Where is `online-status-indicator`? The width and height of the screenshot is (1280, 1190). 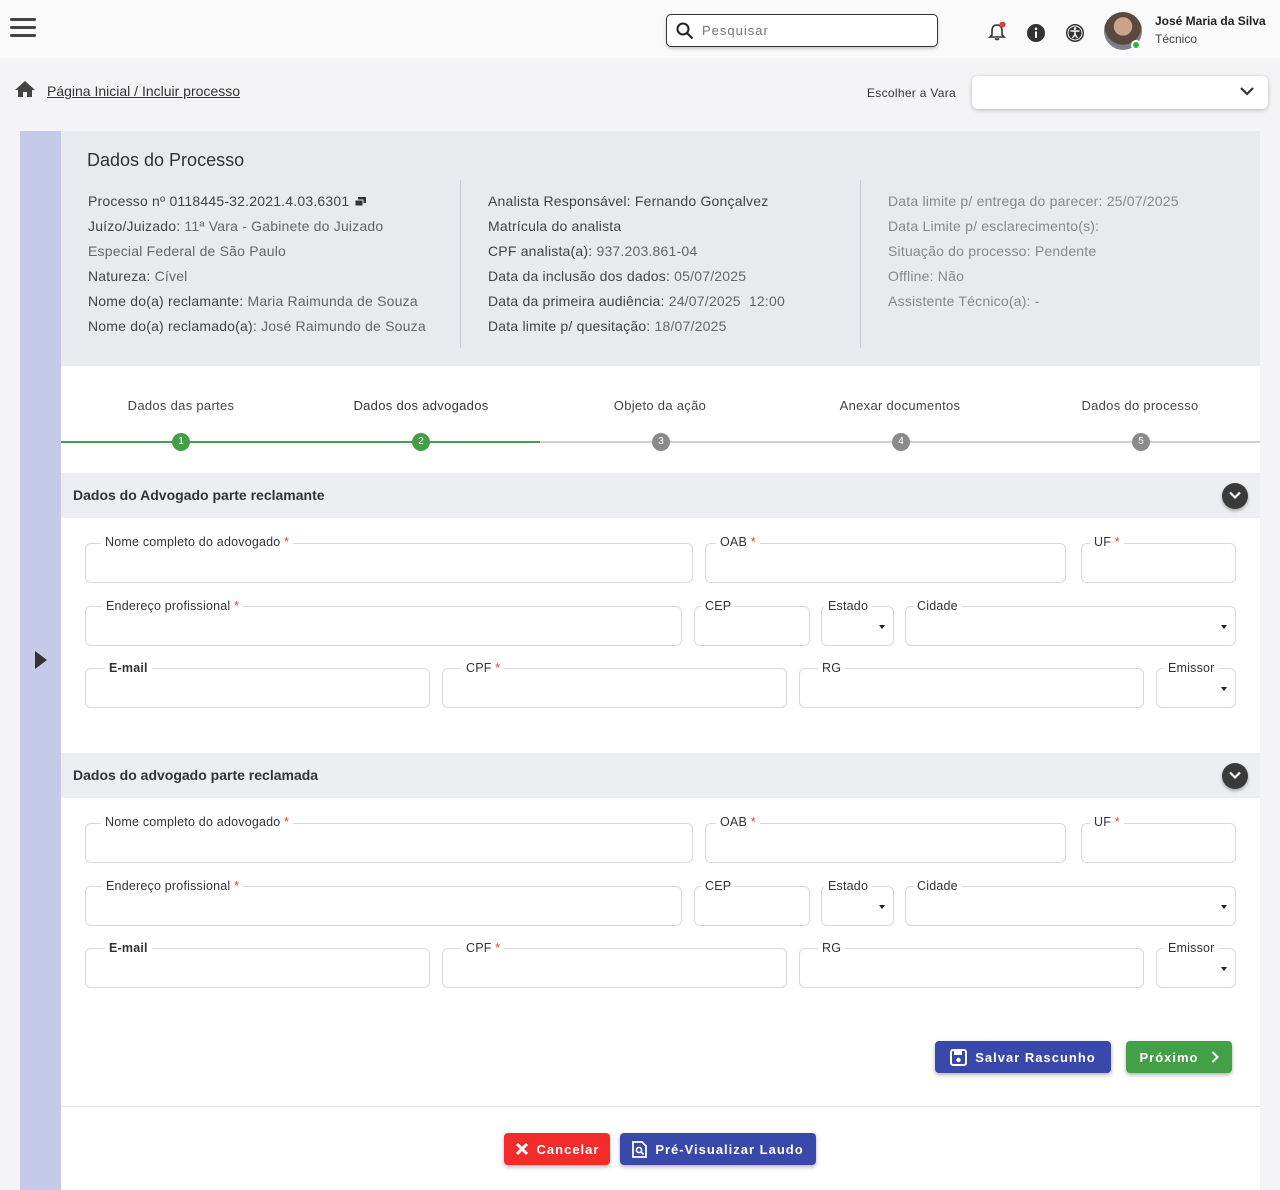 online-status-indicator is located at coordinates (1136, 45).